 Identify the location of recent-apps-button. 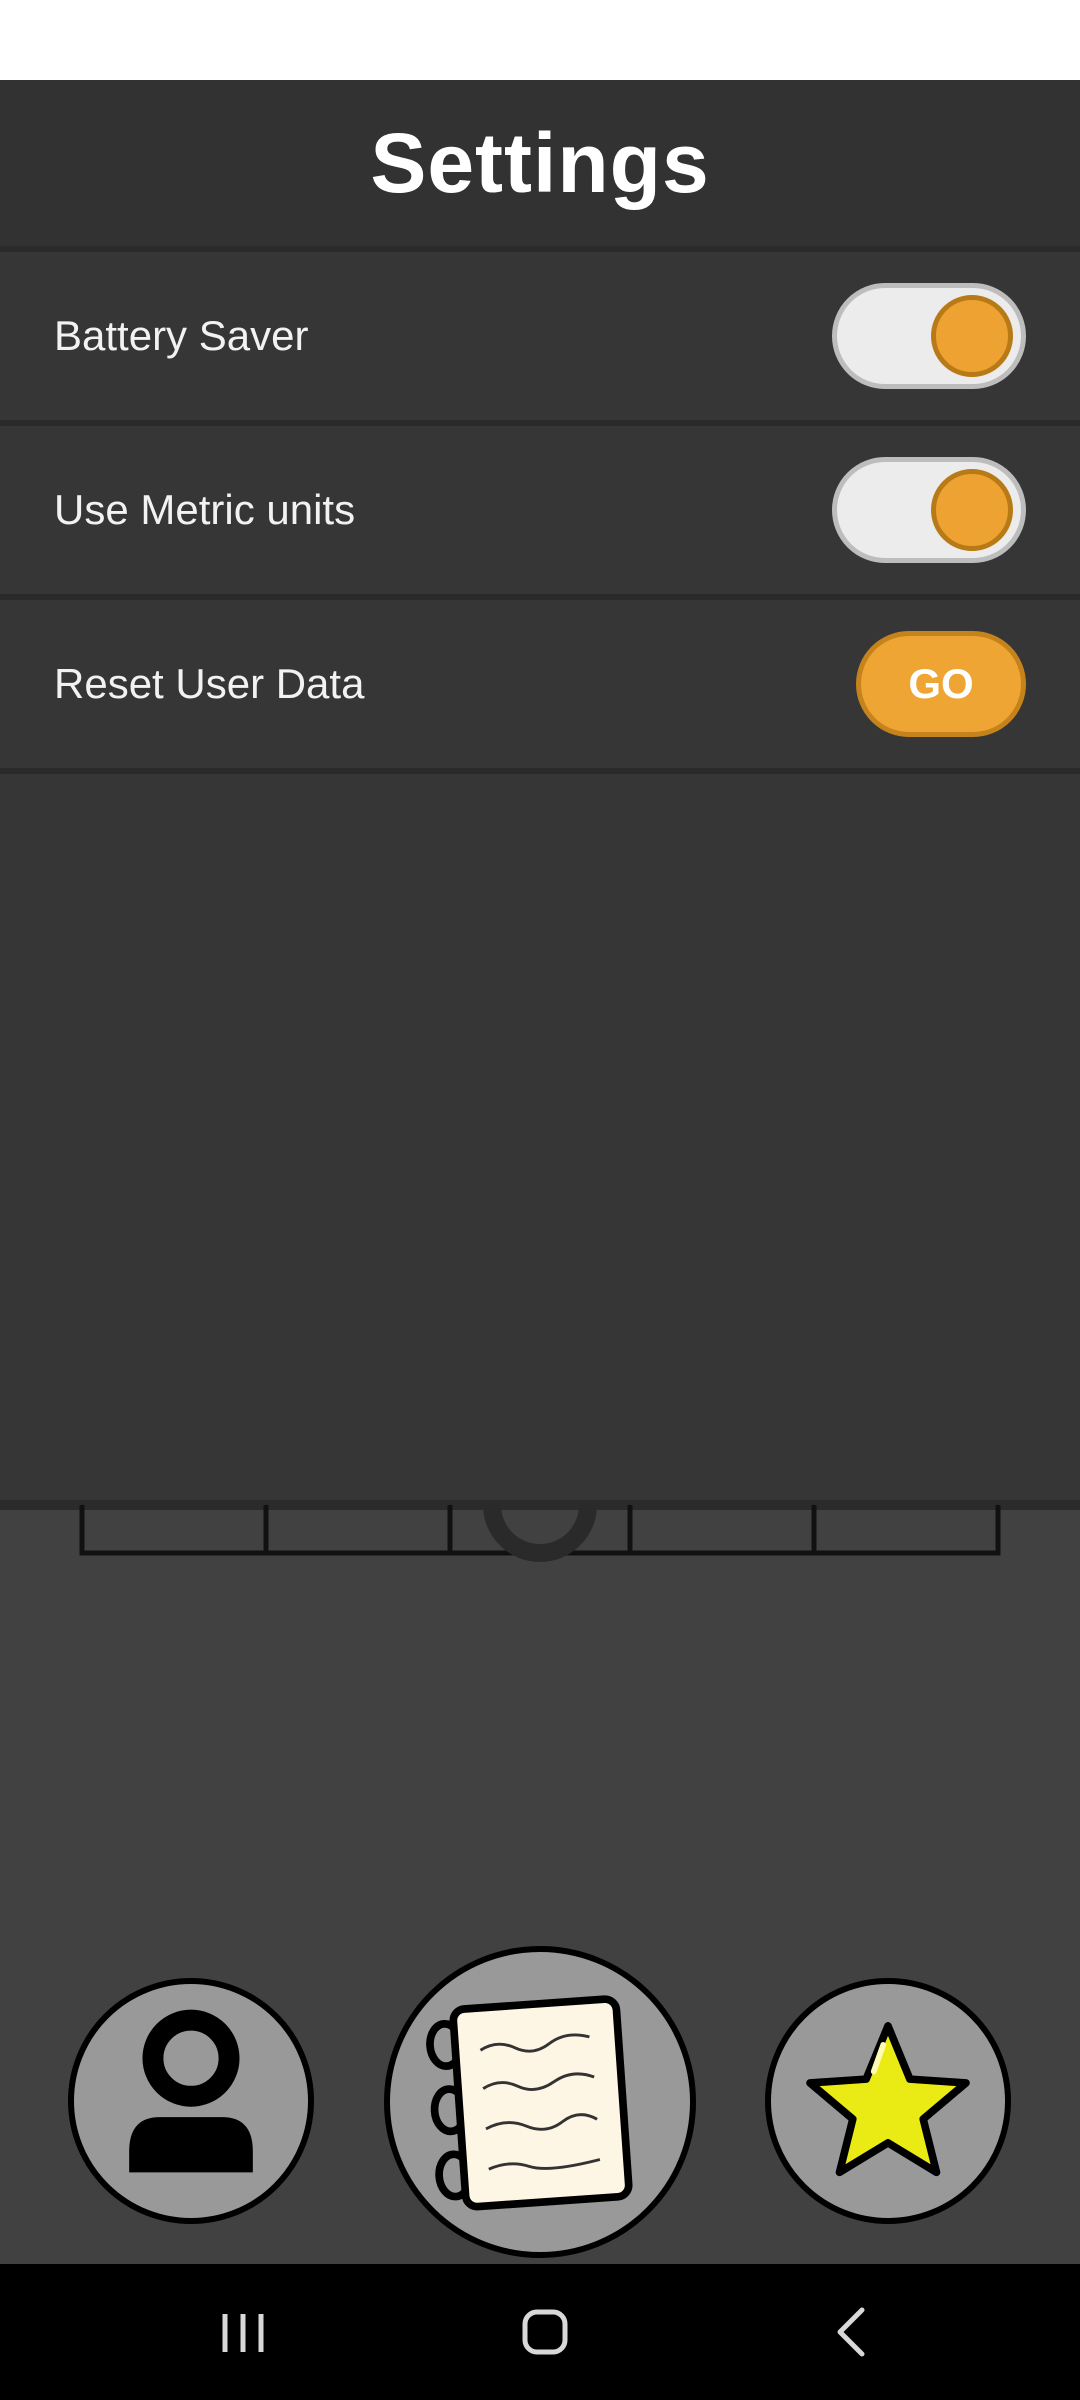
(243, 2332).